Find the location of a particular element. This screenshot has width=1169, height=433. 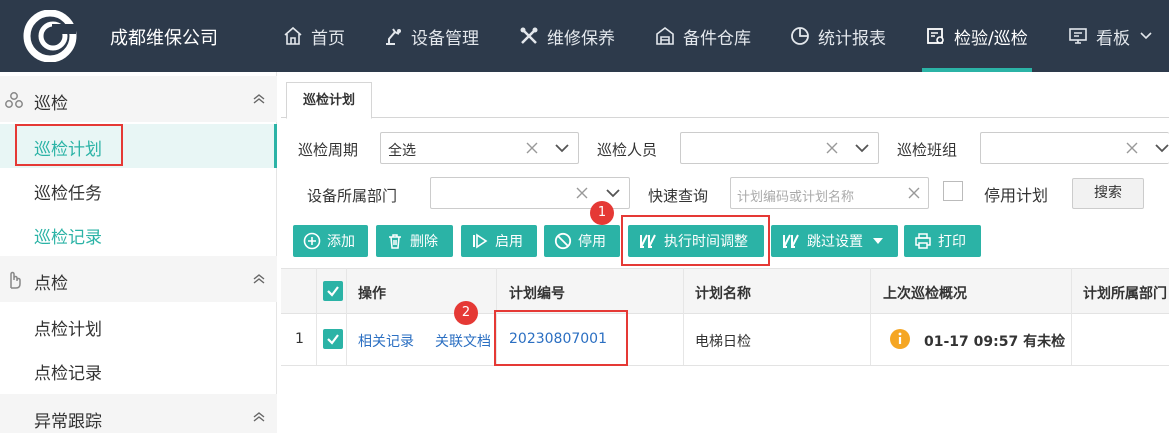

column-header-plan-name: 计划名称 is located at coordinates (723, 293).